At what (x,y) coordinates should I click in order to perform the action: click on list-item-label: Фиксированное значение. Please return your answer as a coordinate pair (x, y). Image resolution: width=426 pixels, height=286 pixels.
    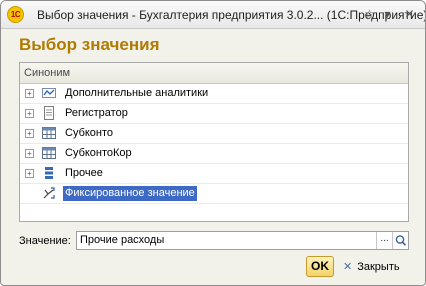
    Looking at the image, I should click on (130, 193).